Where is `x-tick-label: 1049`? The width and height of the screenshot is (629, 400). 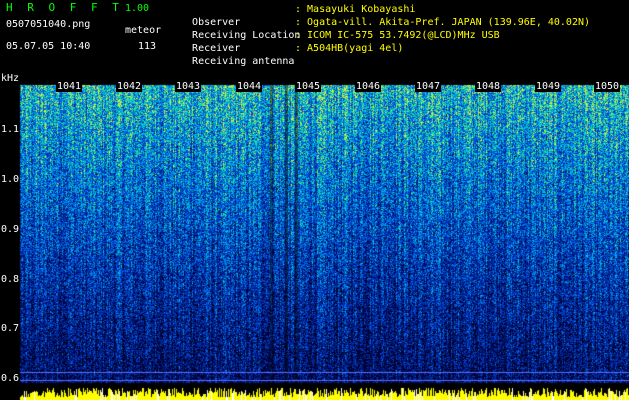
x-tick-label: 1049 is located at coordinates (548, 86).